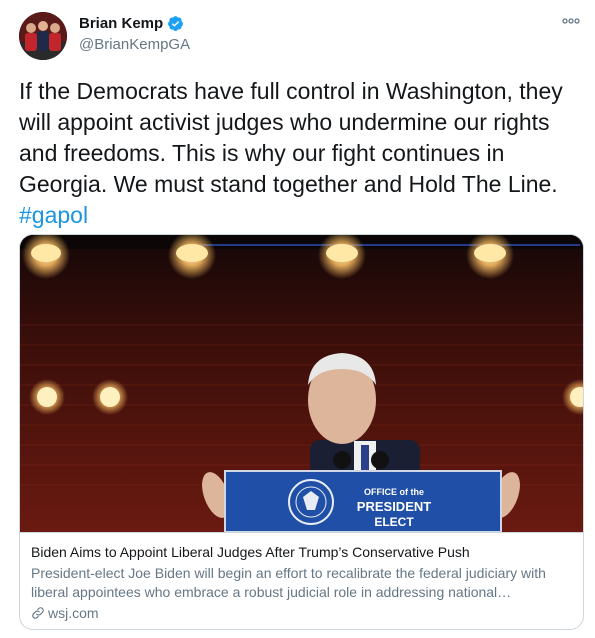 Image resolution: width=595 pixels, height=638 pixels. I want to click on author-name-row: Brian Kemp, so click(131, 23).